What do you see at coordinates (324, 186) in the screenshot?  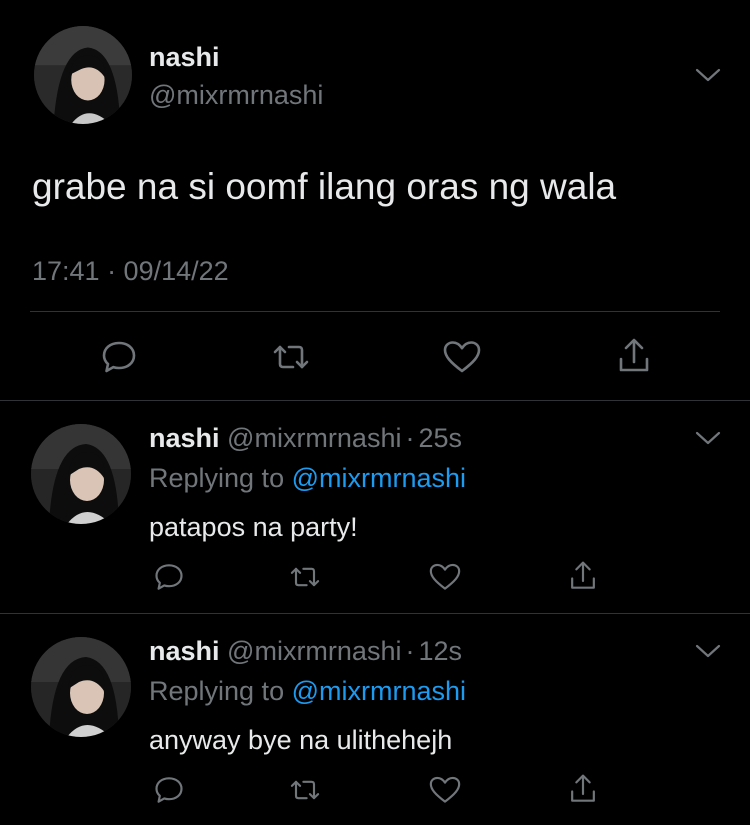 I see `tweet-text: grabe na si oomf ilang oras ng wala` at bounding box center [324, 186].